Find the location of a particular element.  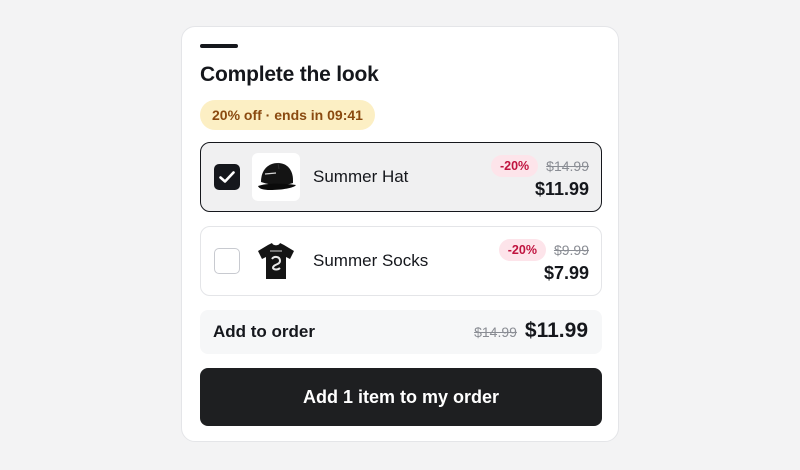

summary-prices: $14.99 $11.99 is located at coordinates (531, 331).